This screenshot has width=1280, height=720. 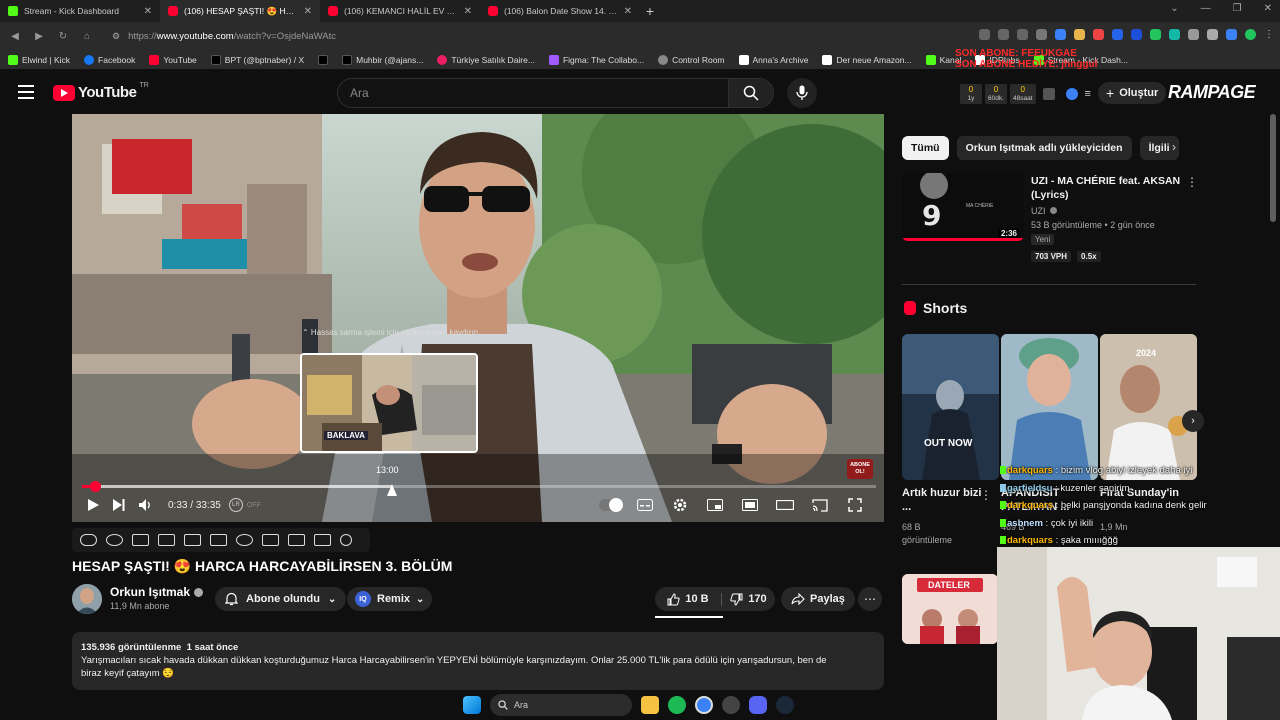 I want to click on broadcast-icon, so click(x=114, y=540).